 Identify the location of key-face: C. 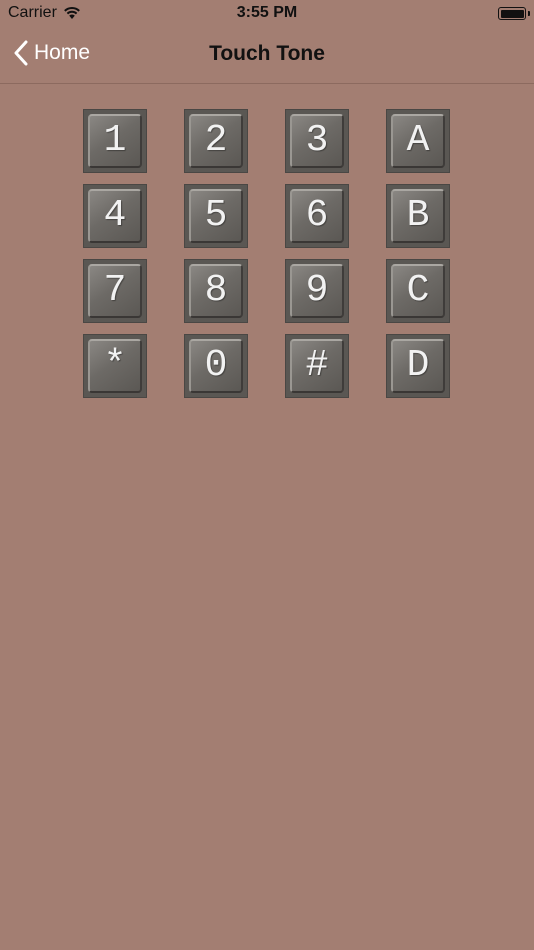
(418, 291).